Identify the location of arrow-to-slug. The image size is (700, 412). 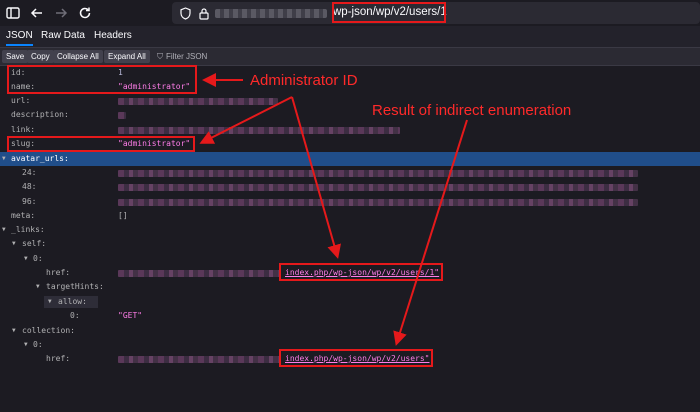
(246, 120).